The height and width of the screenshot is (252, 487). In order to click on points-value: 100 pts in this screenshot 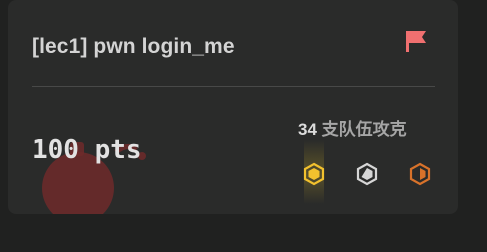, I will do `click(87, 150)`.